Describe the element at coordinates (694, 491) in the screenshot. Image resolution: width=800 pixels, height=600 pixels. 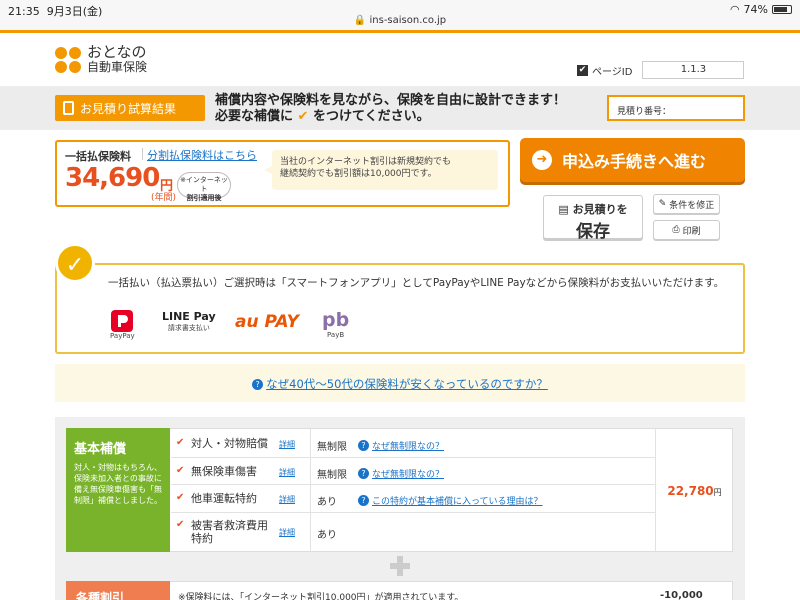
I see `coverage-price: 22,780円` at that location.